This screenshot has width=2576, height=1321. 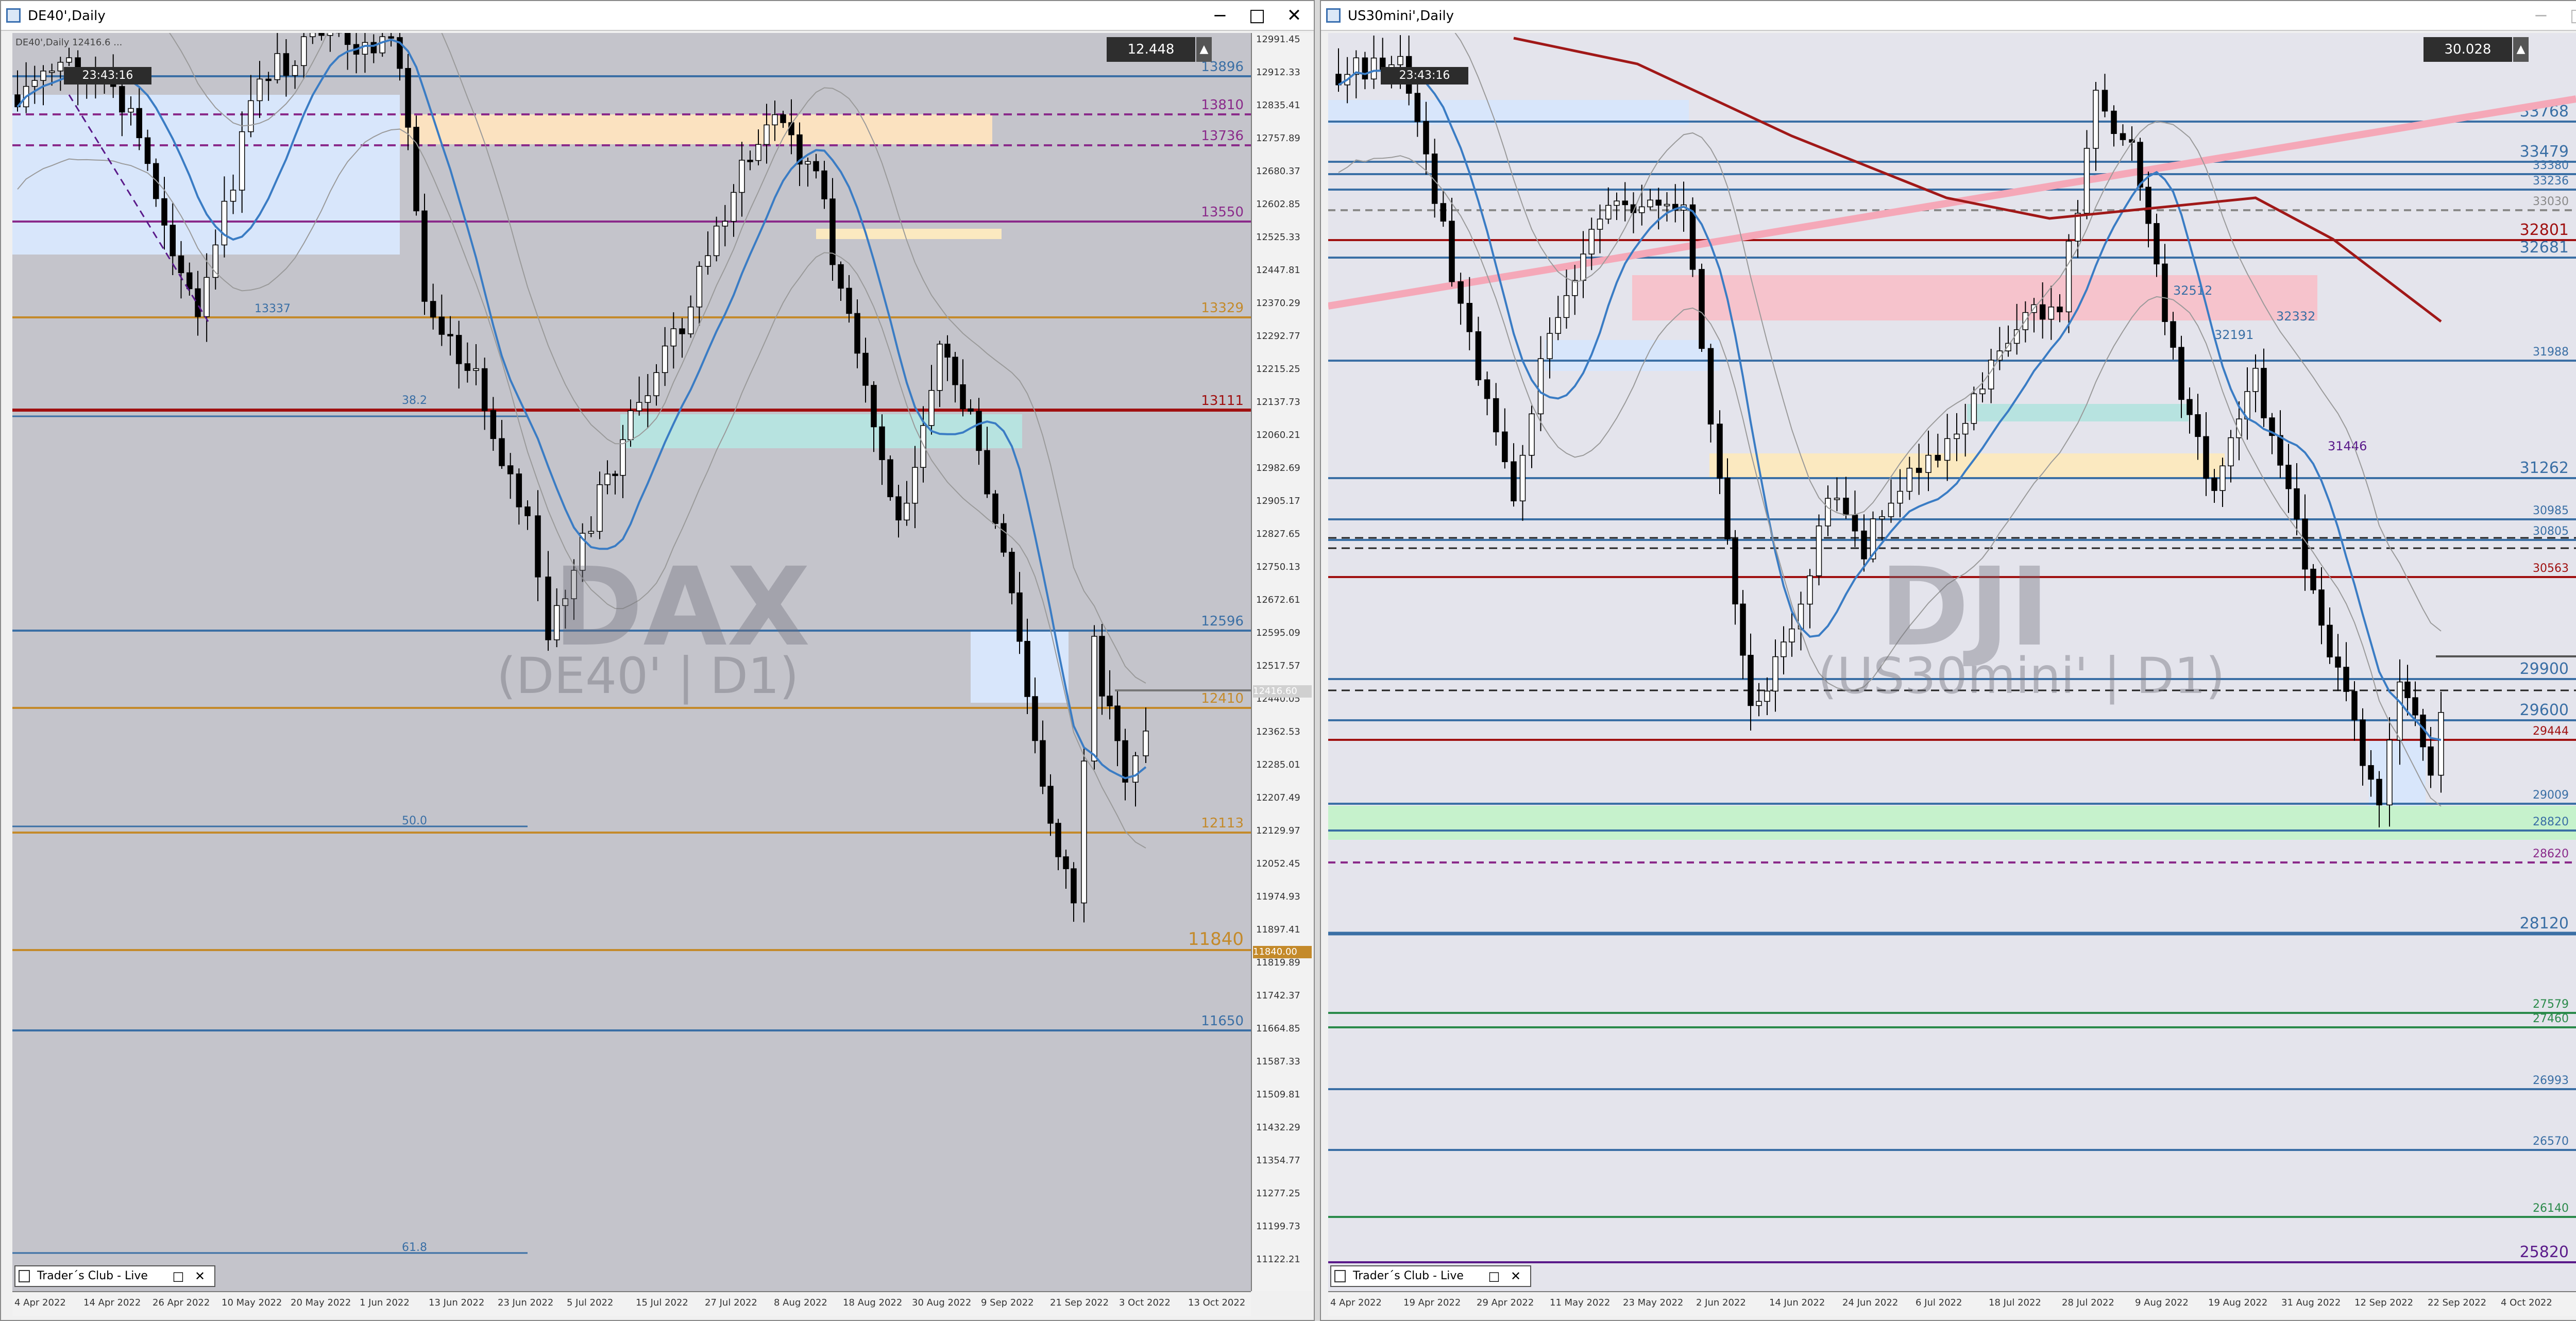 What do you see at coordinates (2551, 1141) in the screenshot?
I see `level-label: 26570` at bounding box center [2551, 1141].